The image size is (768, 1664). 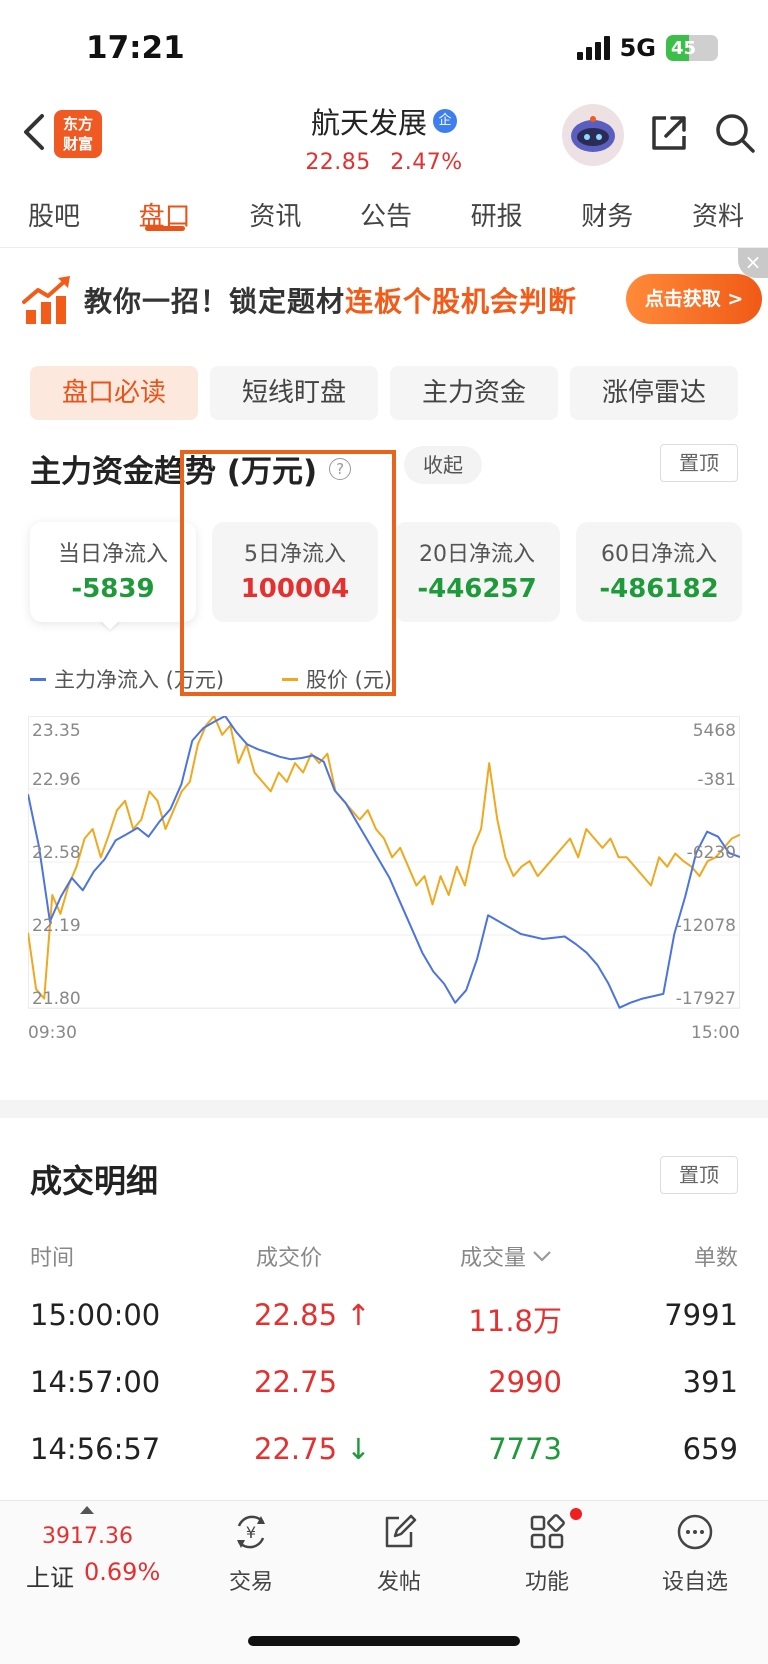 What do you see at coordinates (445, 121) in the screenshot?
I see `enterprise-badge-icon: 企` at bounding box center [445, 121].